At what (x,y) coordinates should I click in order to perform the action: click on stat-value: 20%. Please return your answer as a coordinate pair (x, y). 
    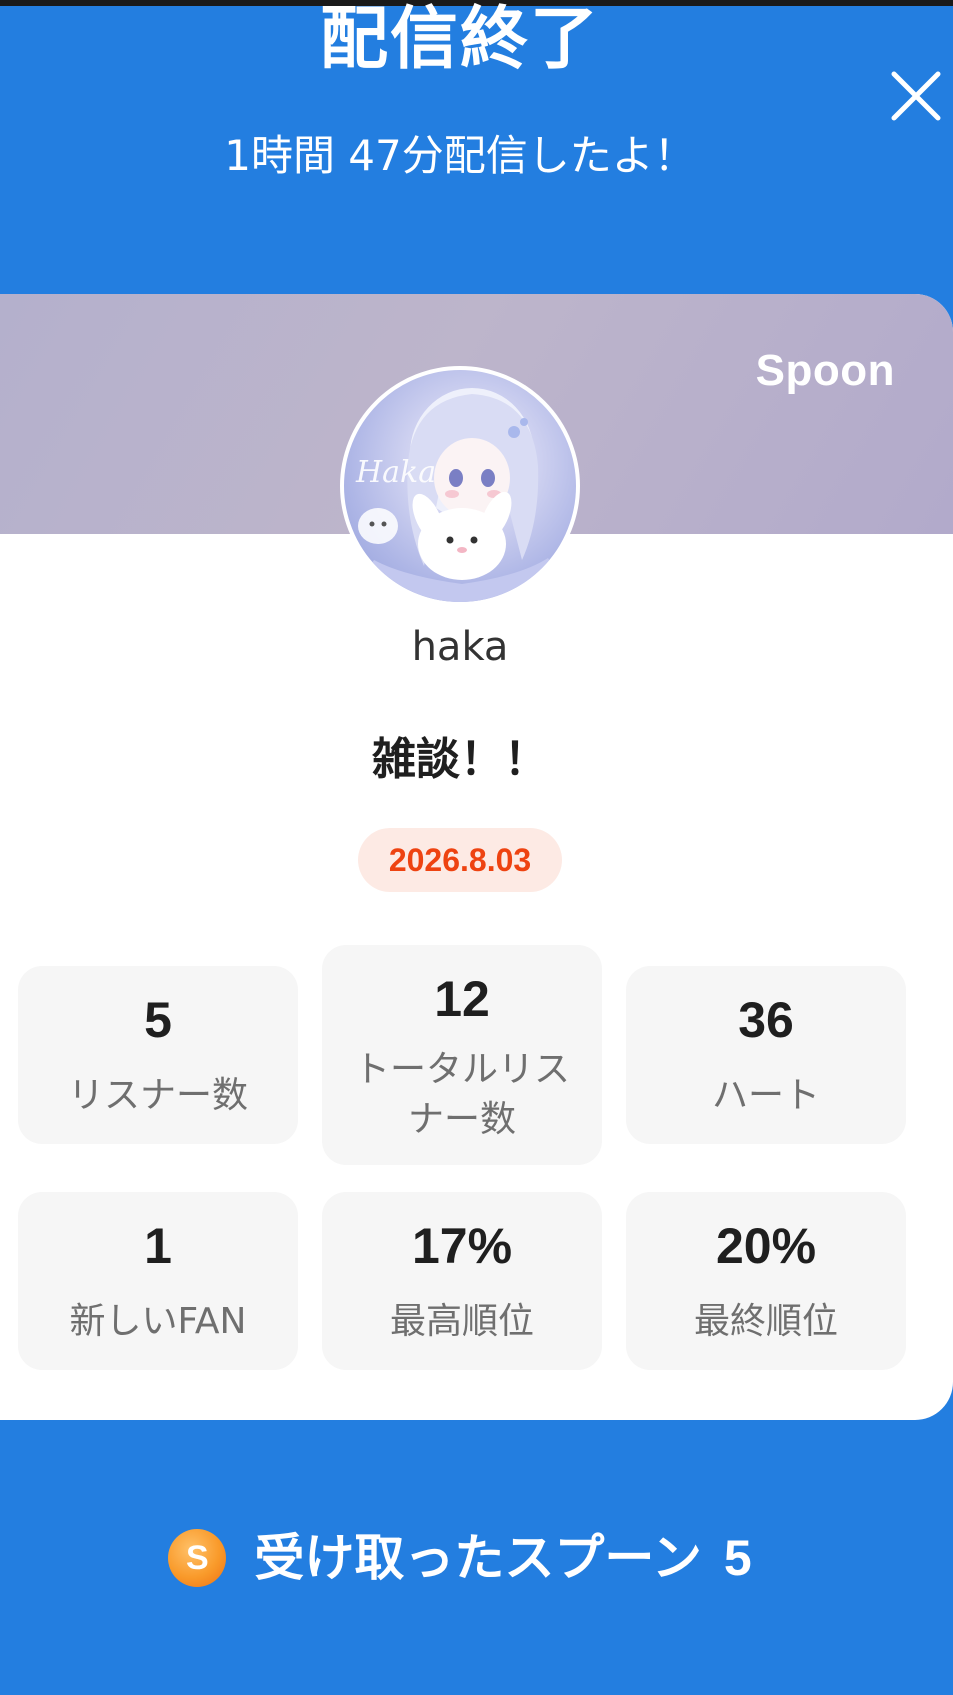
    Looking at the image, I should click on (766, 1246).